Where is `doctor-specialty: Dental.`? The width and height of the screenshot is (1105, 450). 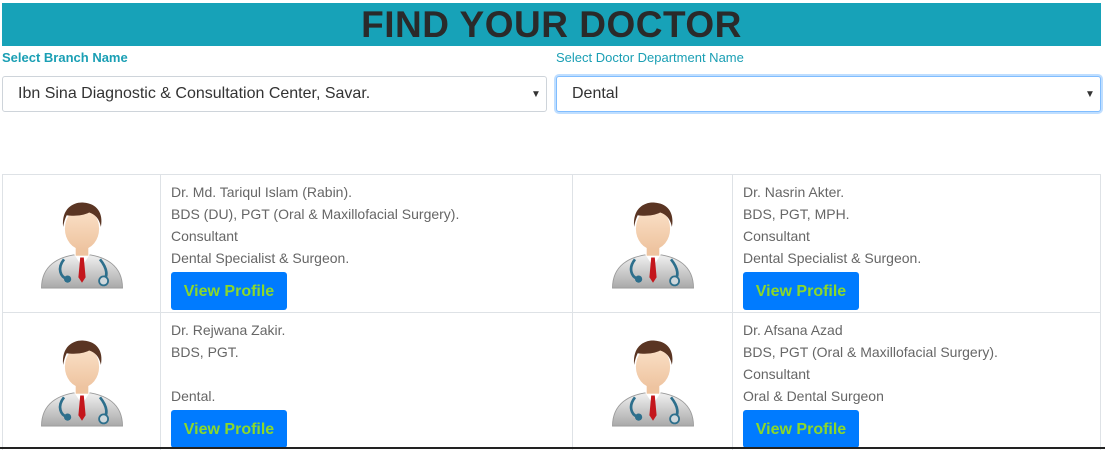
doctor-specialty: Dental. is located at coordinates (193, 396).